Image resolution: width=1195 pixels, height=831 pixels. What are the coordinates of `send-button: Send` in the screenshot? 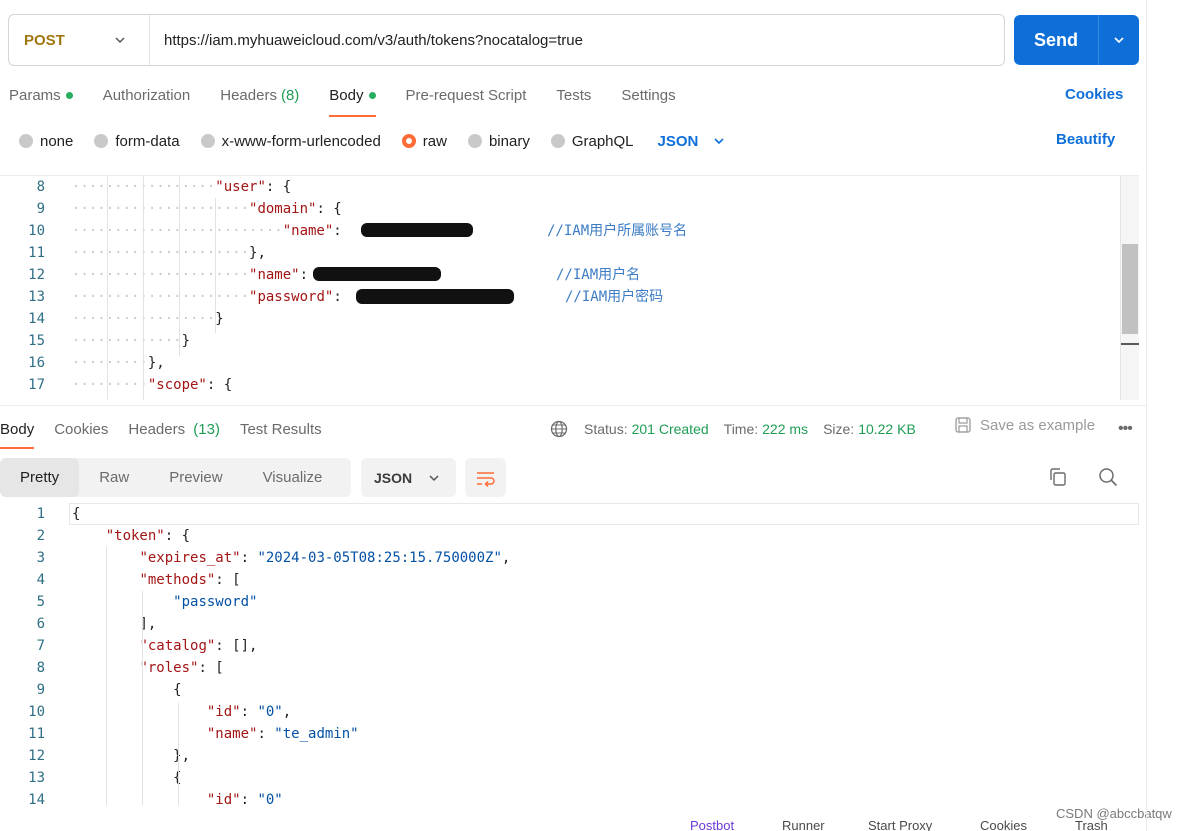 It's located at (1056, 40).